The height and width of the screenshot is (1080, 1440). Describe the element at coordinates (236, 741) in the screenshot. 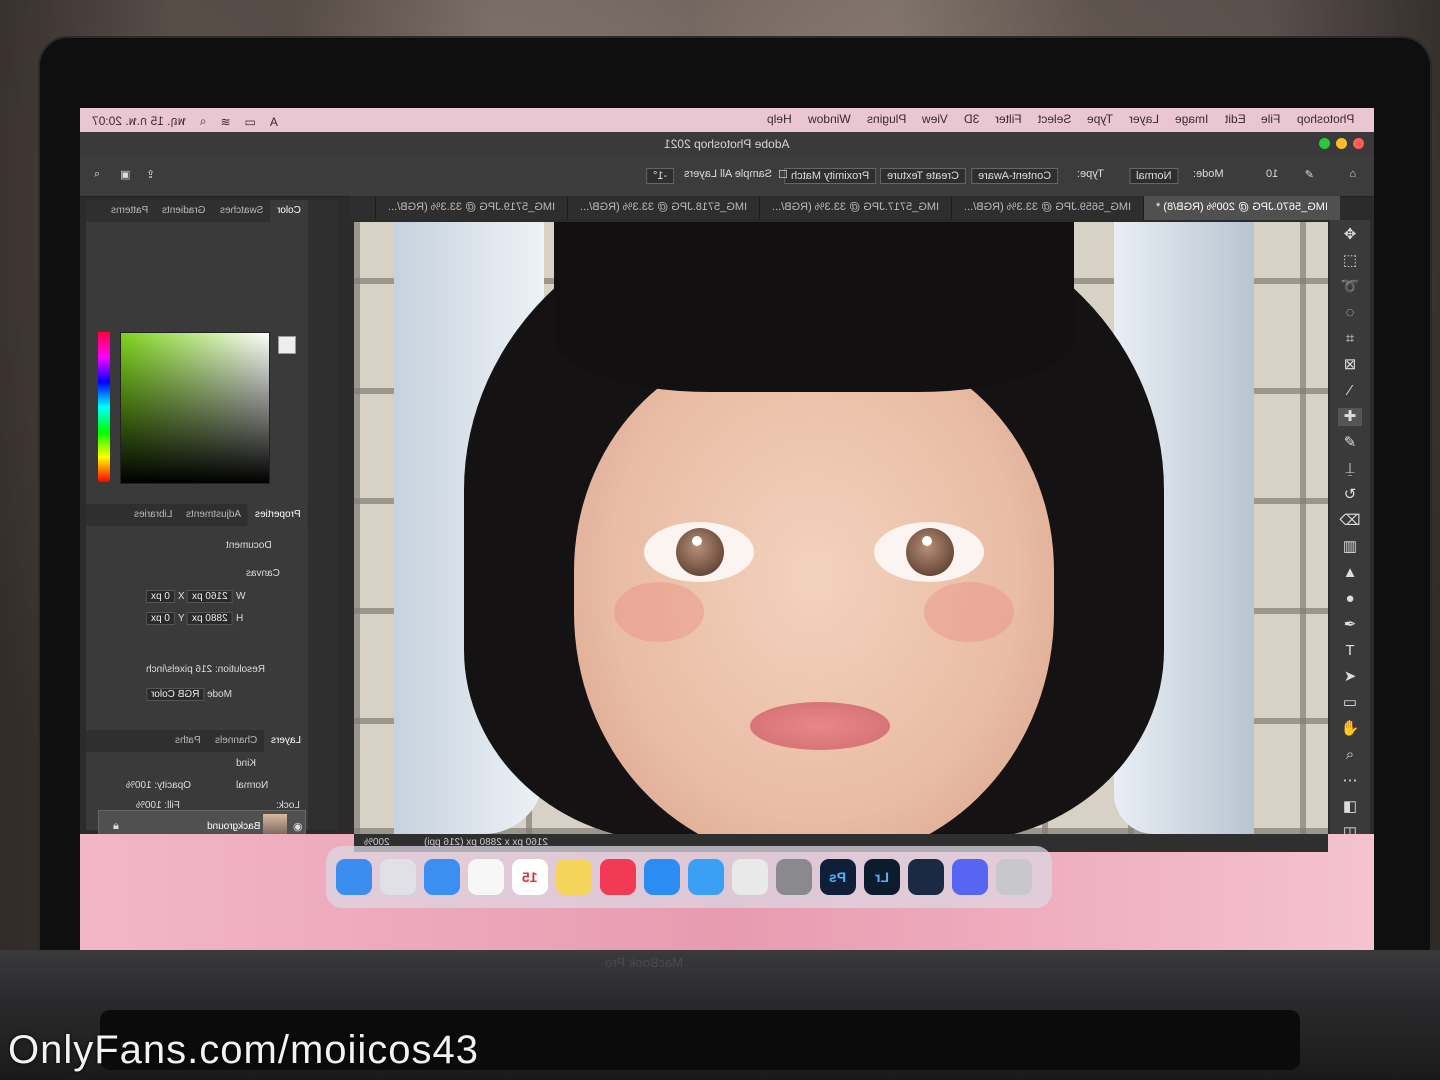

I see `layers-panel-tab-channels: Channels` at that location.